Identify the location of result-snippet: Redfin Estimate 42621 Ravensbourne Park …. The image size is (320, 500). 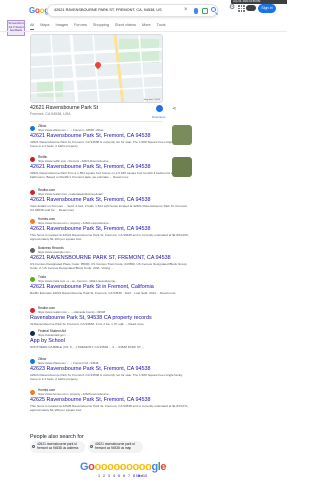
(103, 293).